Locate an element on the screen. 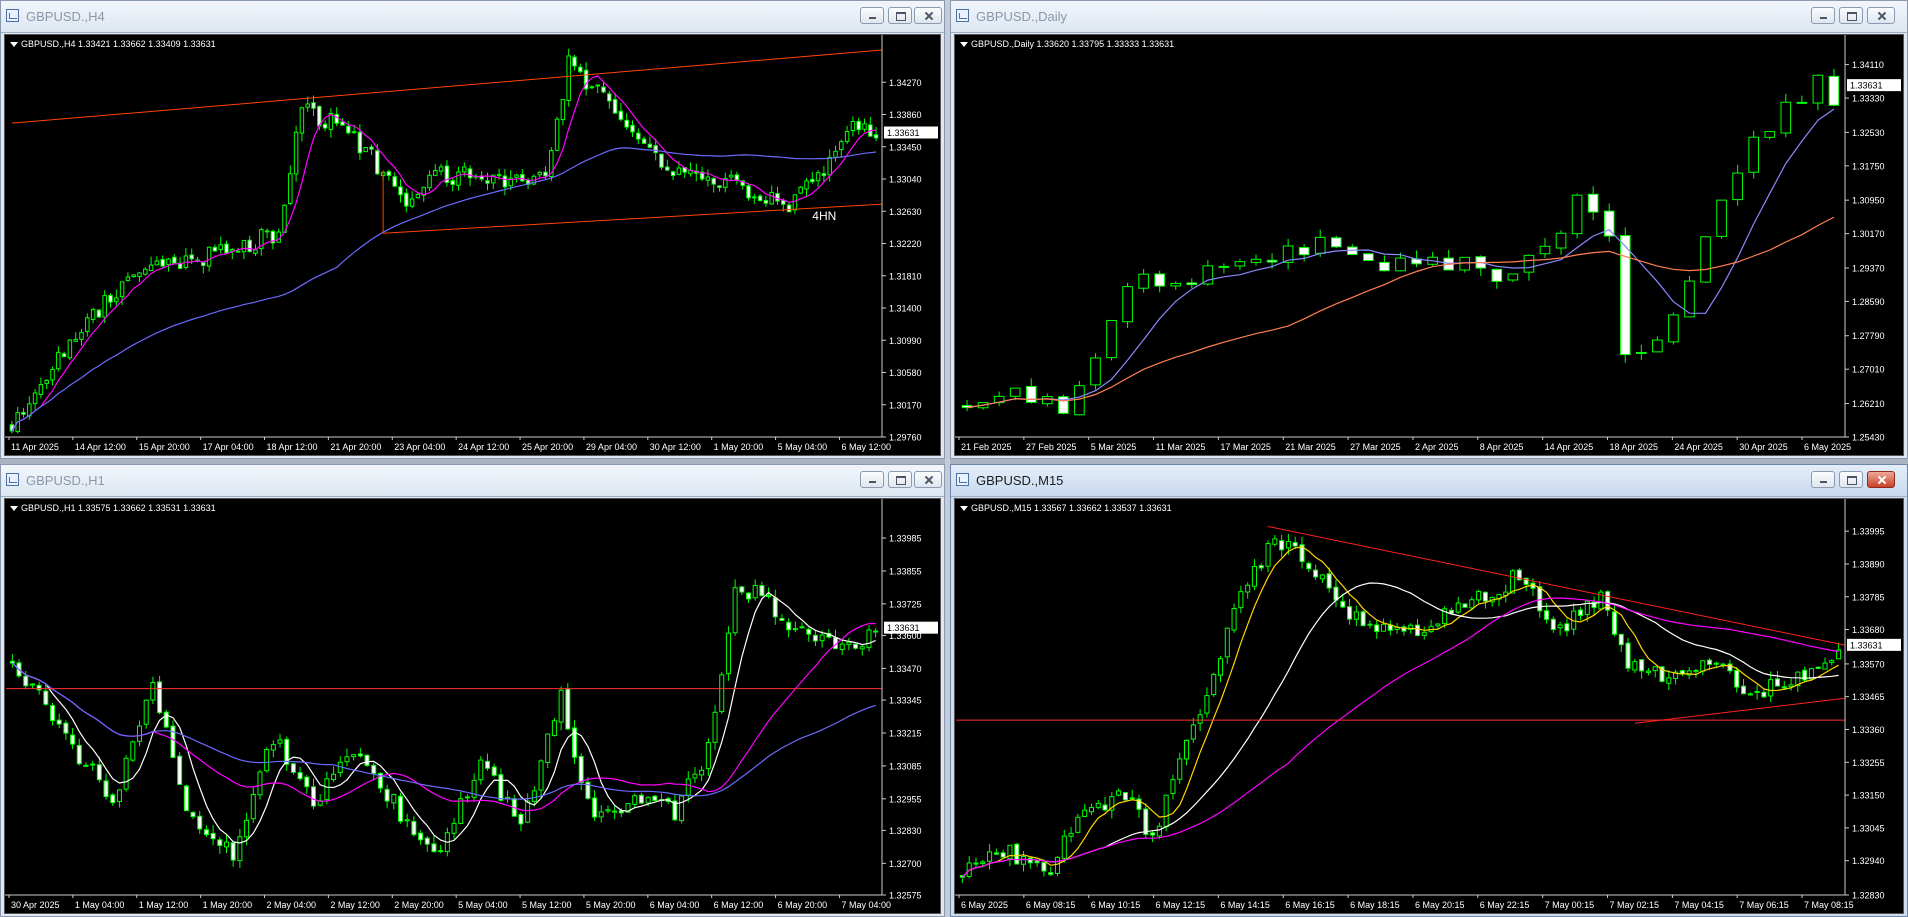 This screenshot has height=917, width=1908. title-bar: GBPUSD.,H1 is located at coordinates (472, 481).